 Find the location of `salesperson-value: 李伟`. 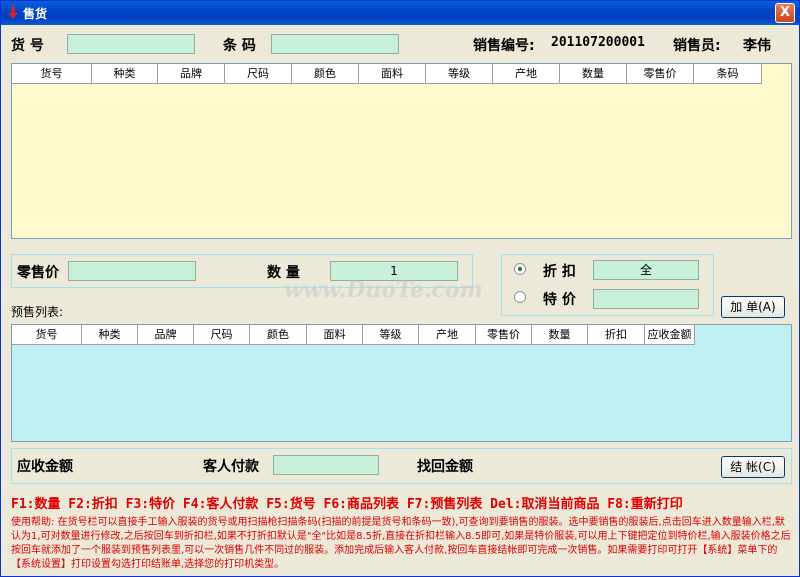

salesperson-value: 李伟 is located at coordinates (757, 46).